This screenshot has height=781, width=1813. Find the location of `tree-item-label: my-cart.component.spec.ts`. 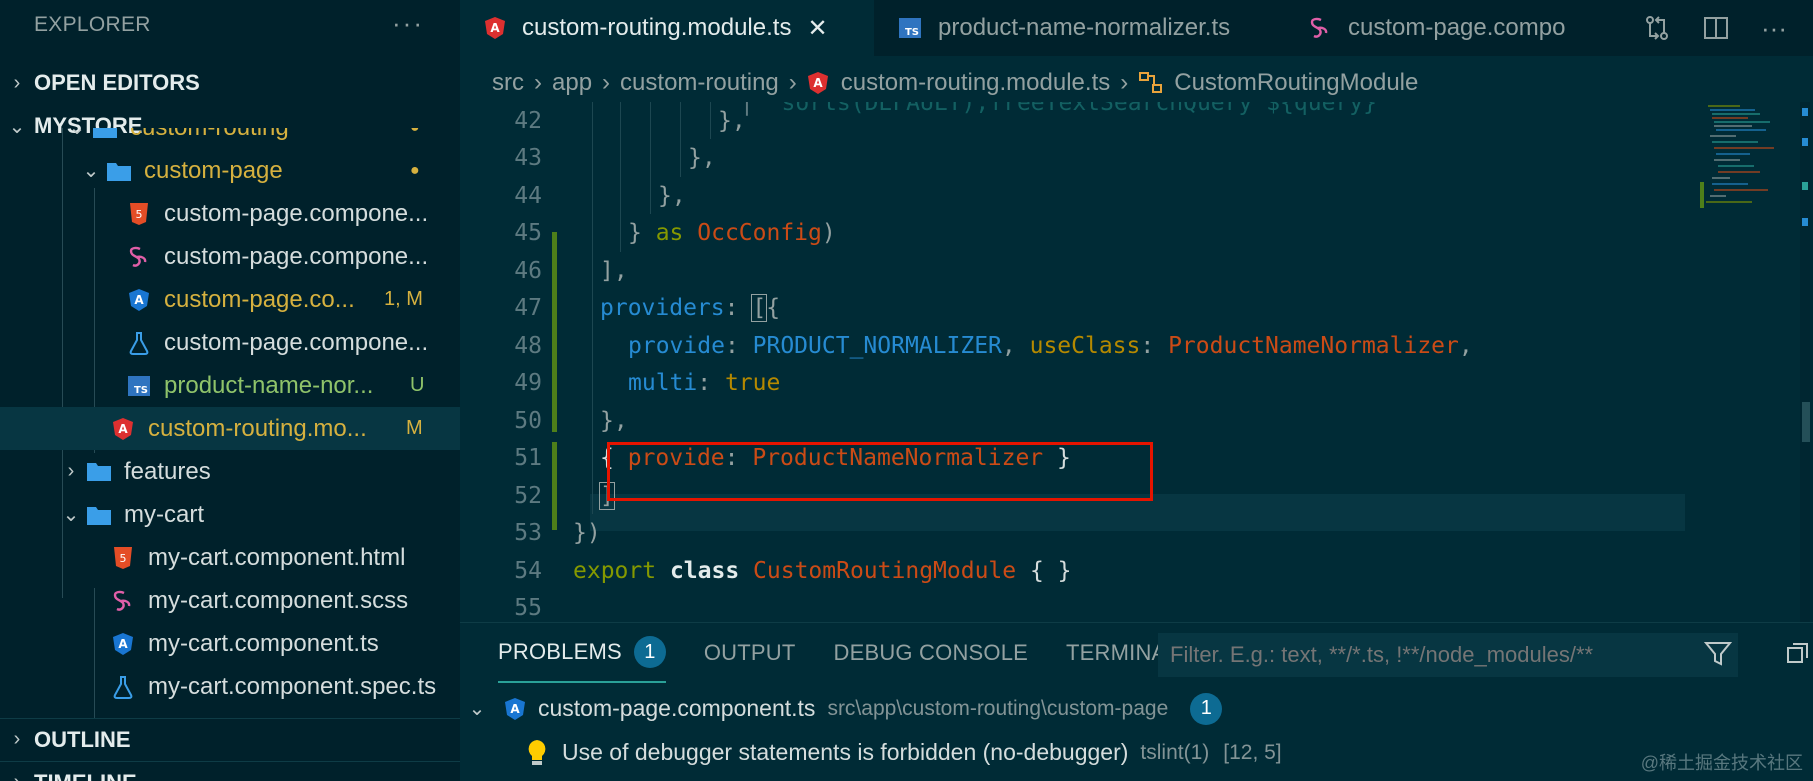

tree-item-label: my-cart.component.spec.ts is located at coordinates (292, 686).